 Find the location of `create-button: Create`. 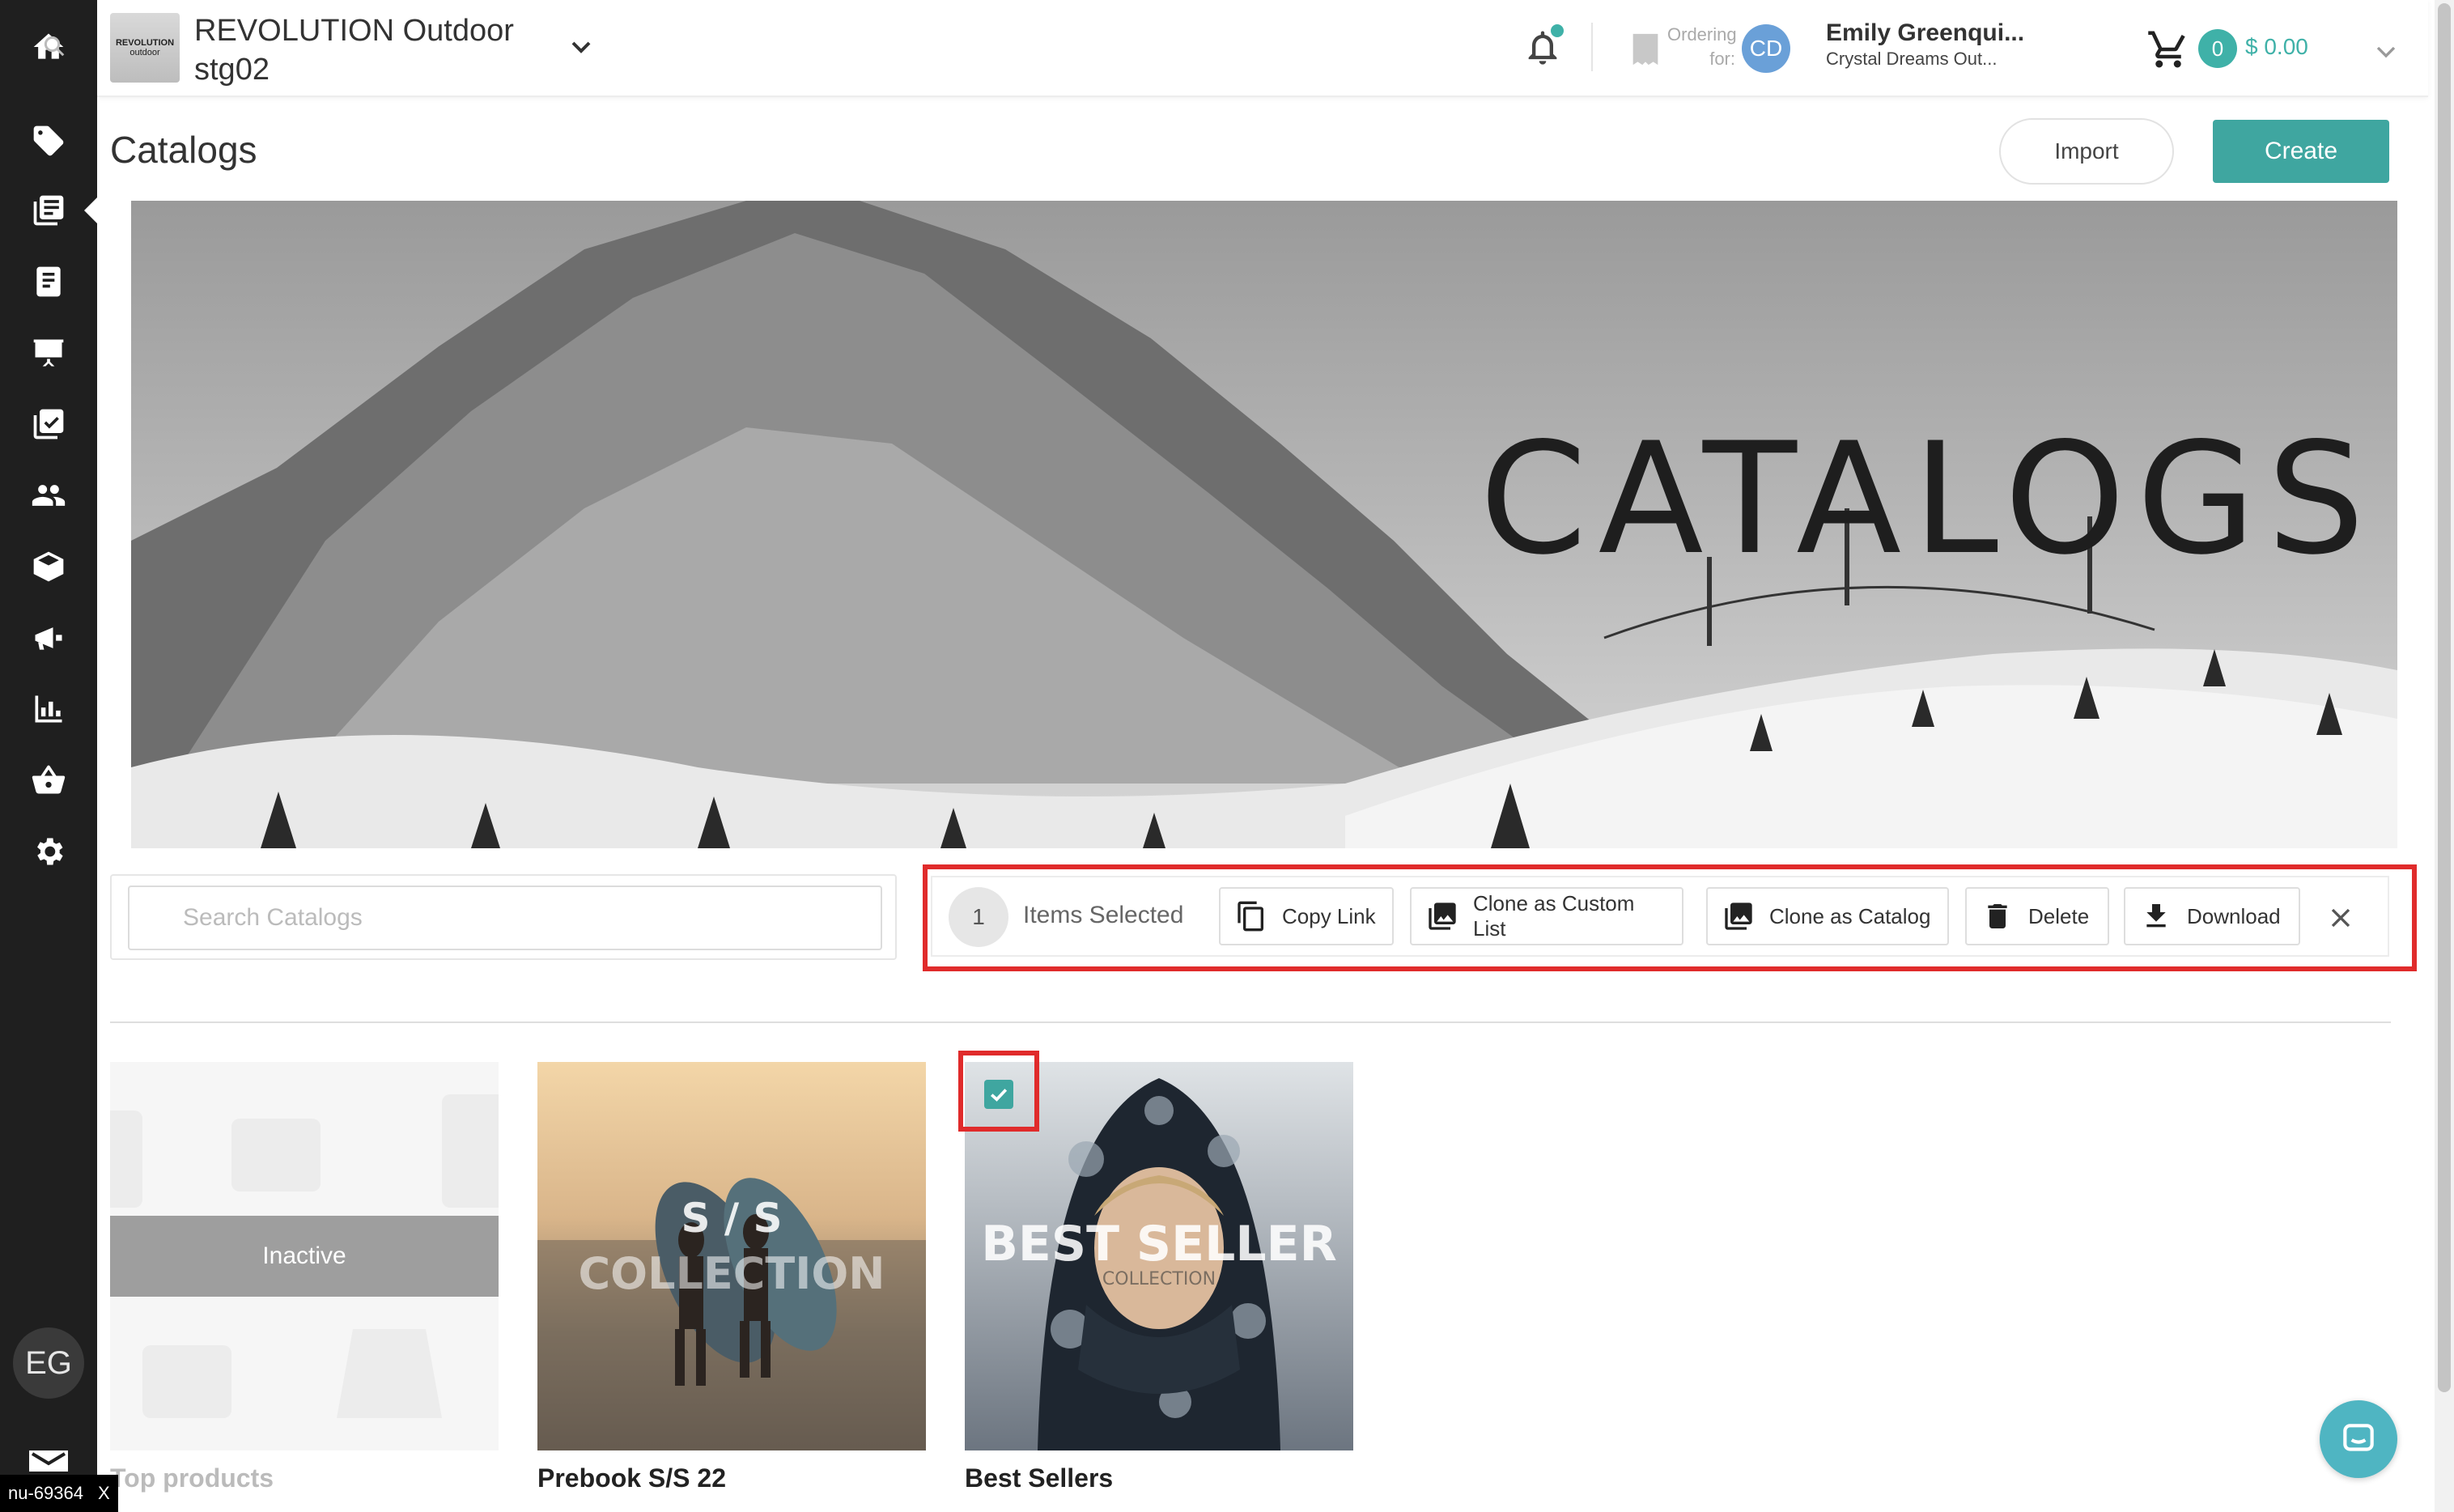

create-button: Create is located at coordinates (2301, 151).